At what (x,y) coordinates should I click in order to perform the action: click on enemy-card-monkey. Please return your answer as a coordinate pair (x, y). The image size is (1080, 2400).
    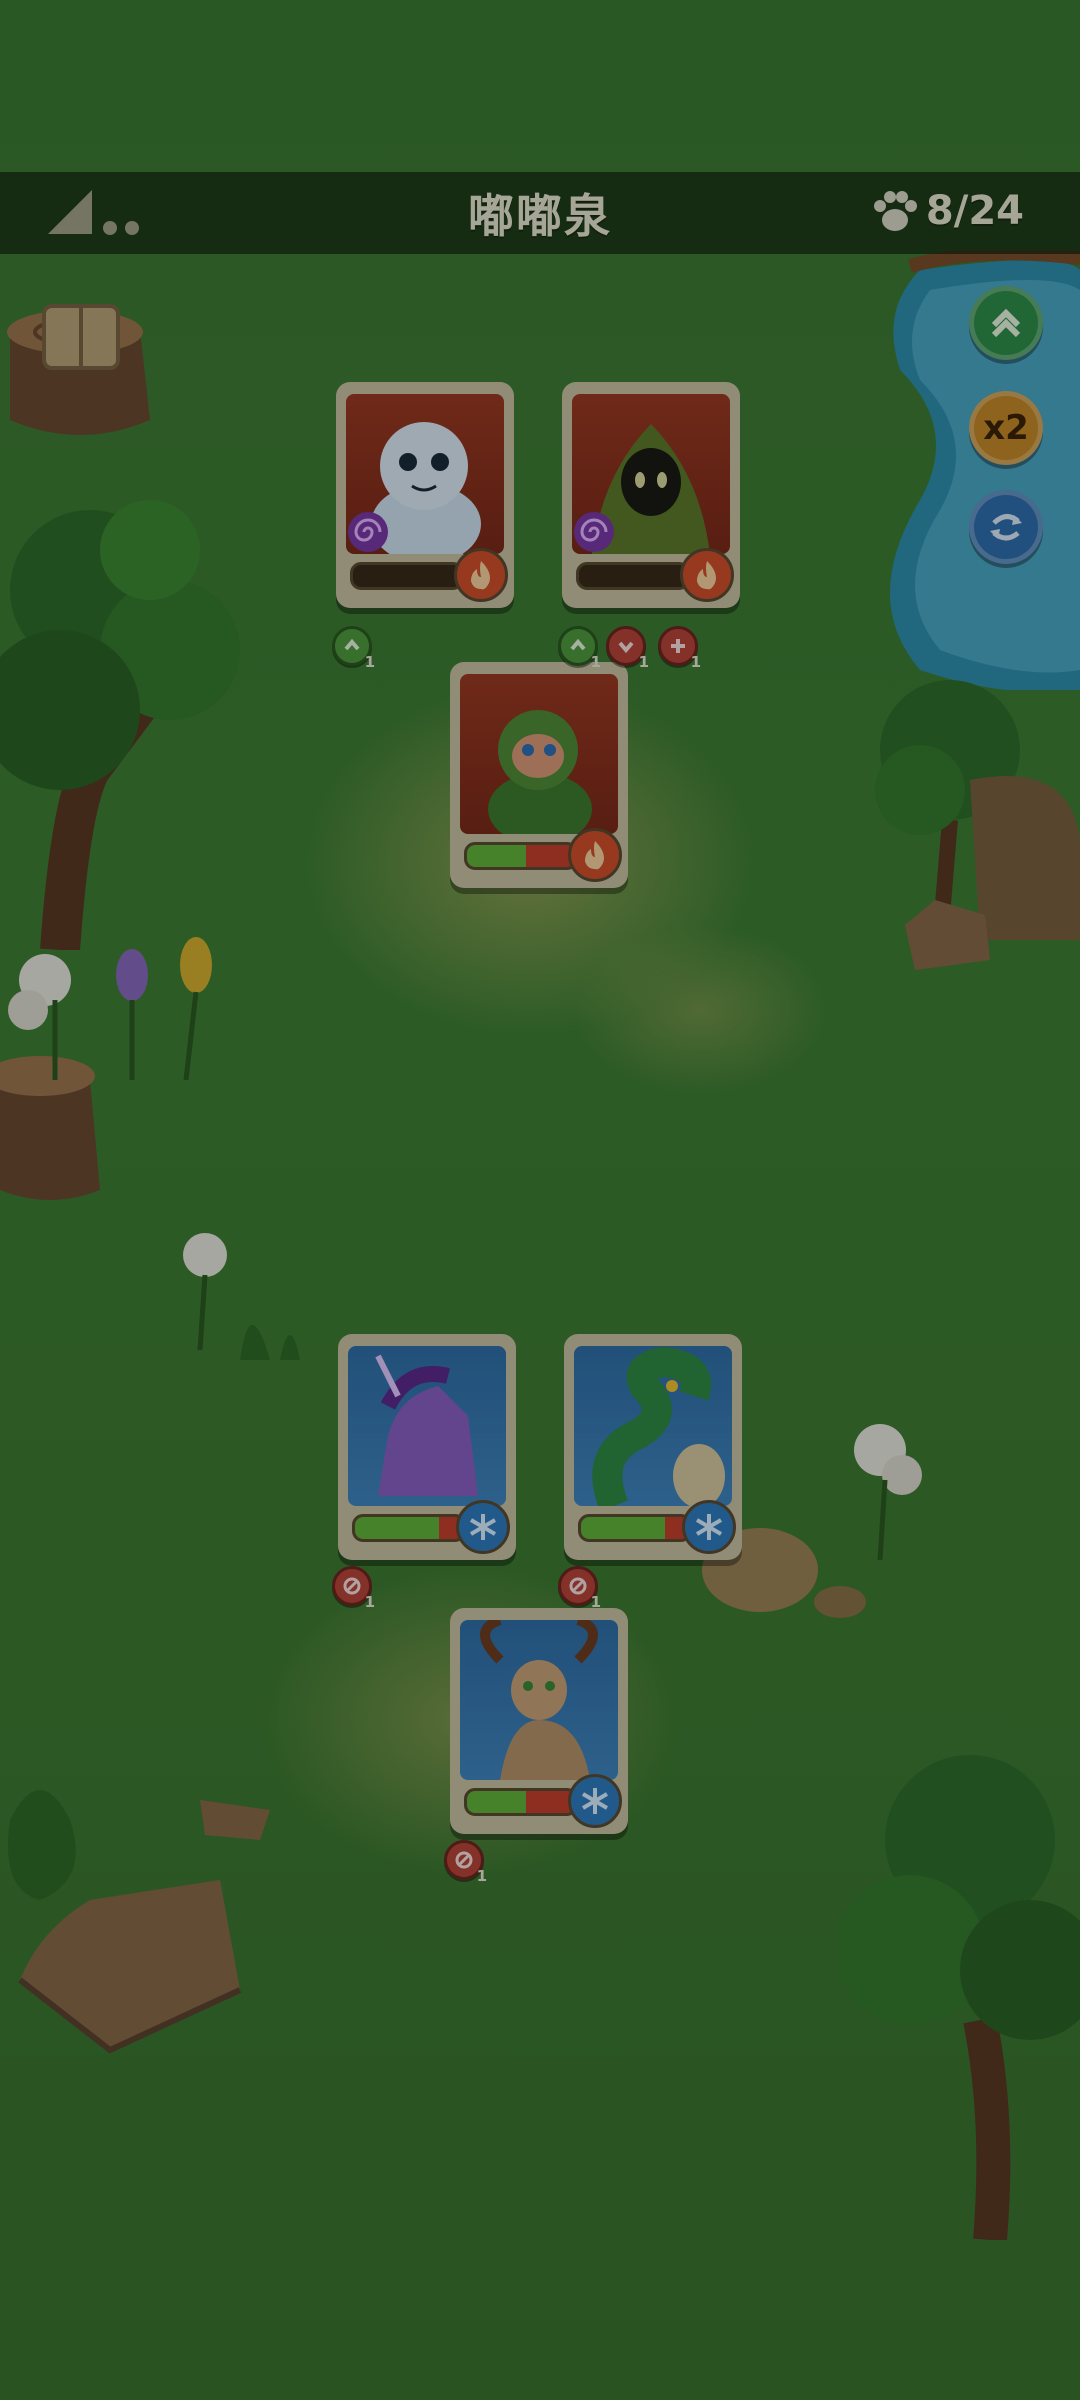
    Looking at the image, I should click on (539, 775).